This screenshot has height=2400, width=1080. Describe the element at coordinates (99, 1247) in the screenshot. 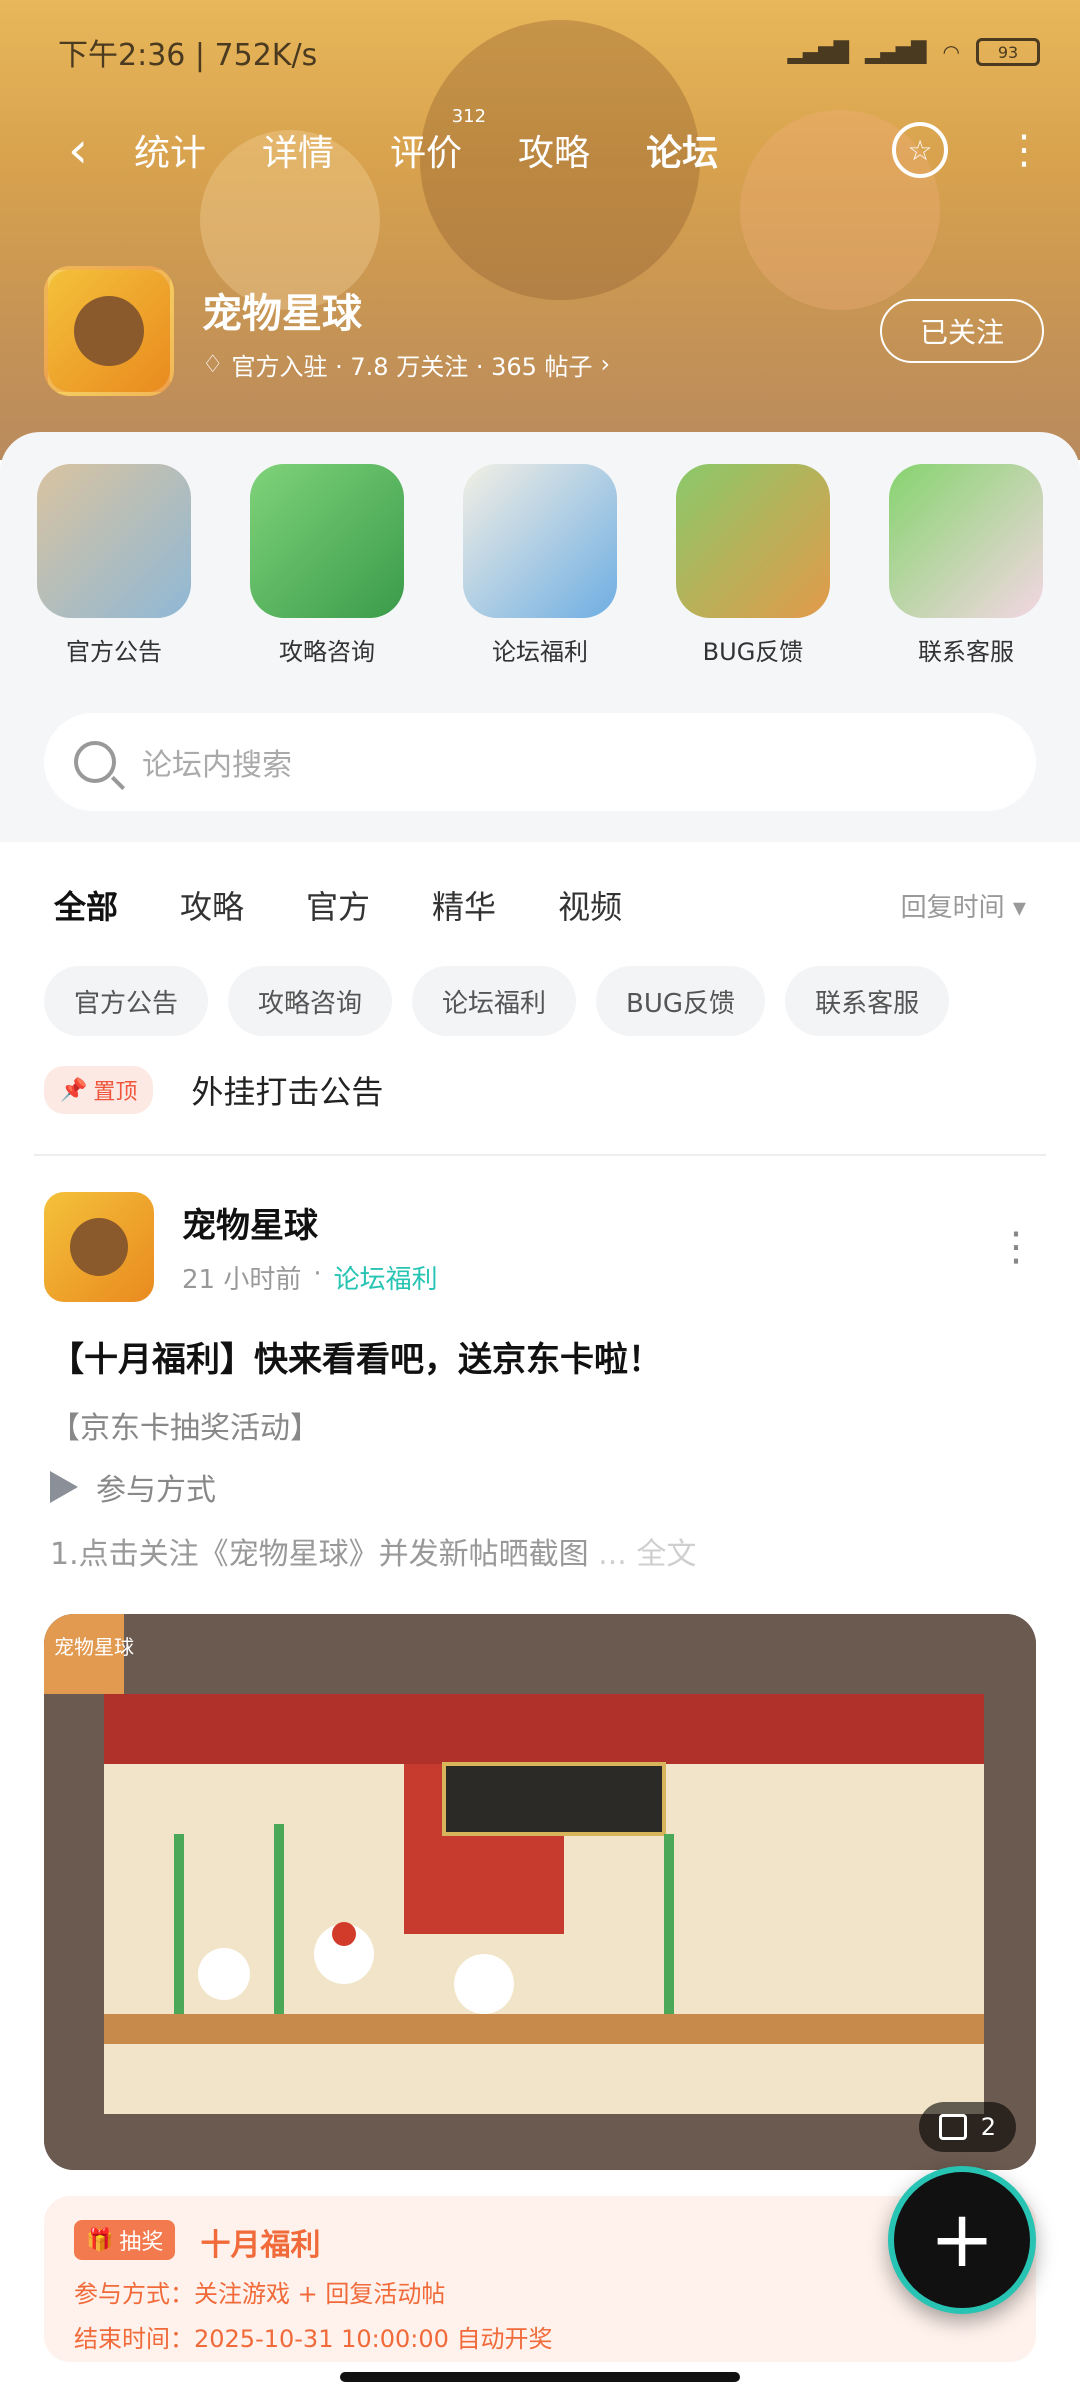

I see `author-avatar` at that location.